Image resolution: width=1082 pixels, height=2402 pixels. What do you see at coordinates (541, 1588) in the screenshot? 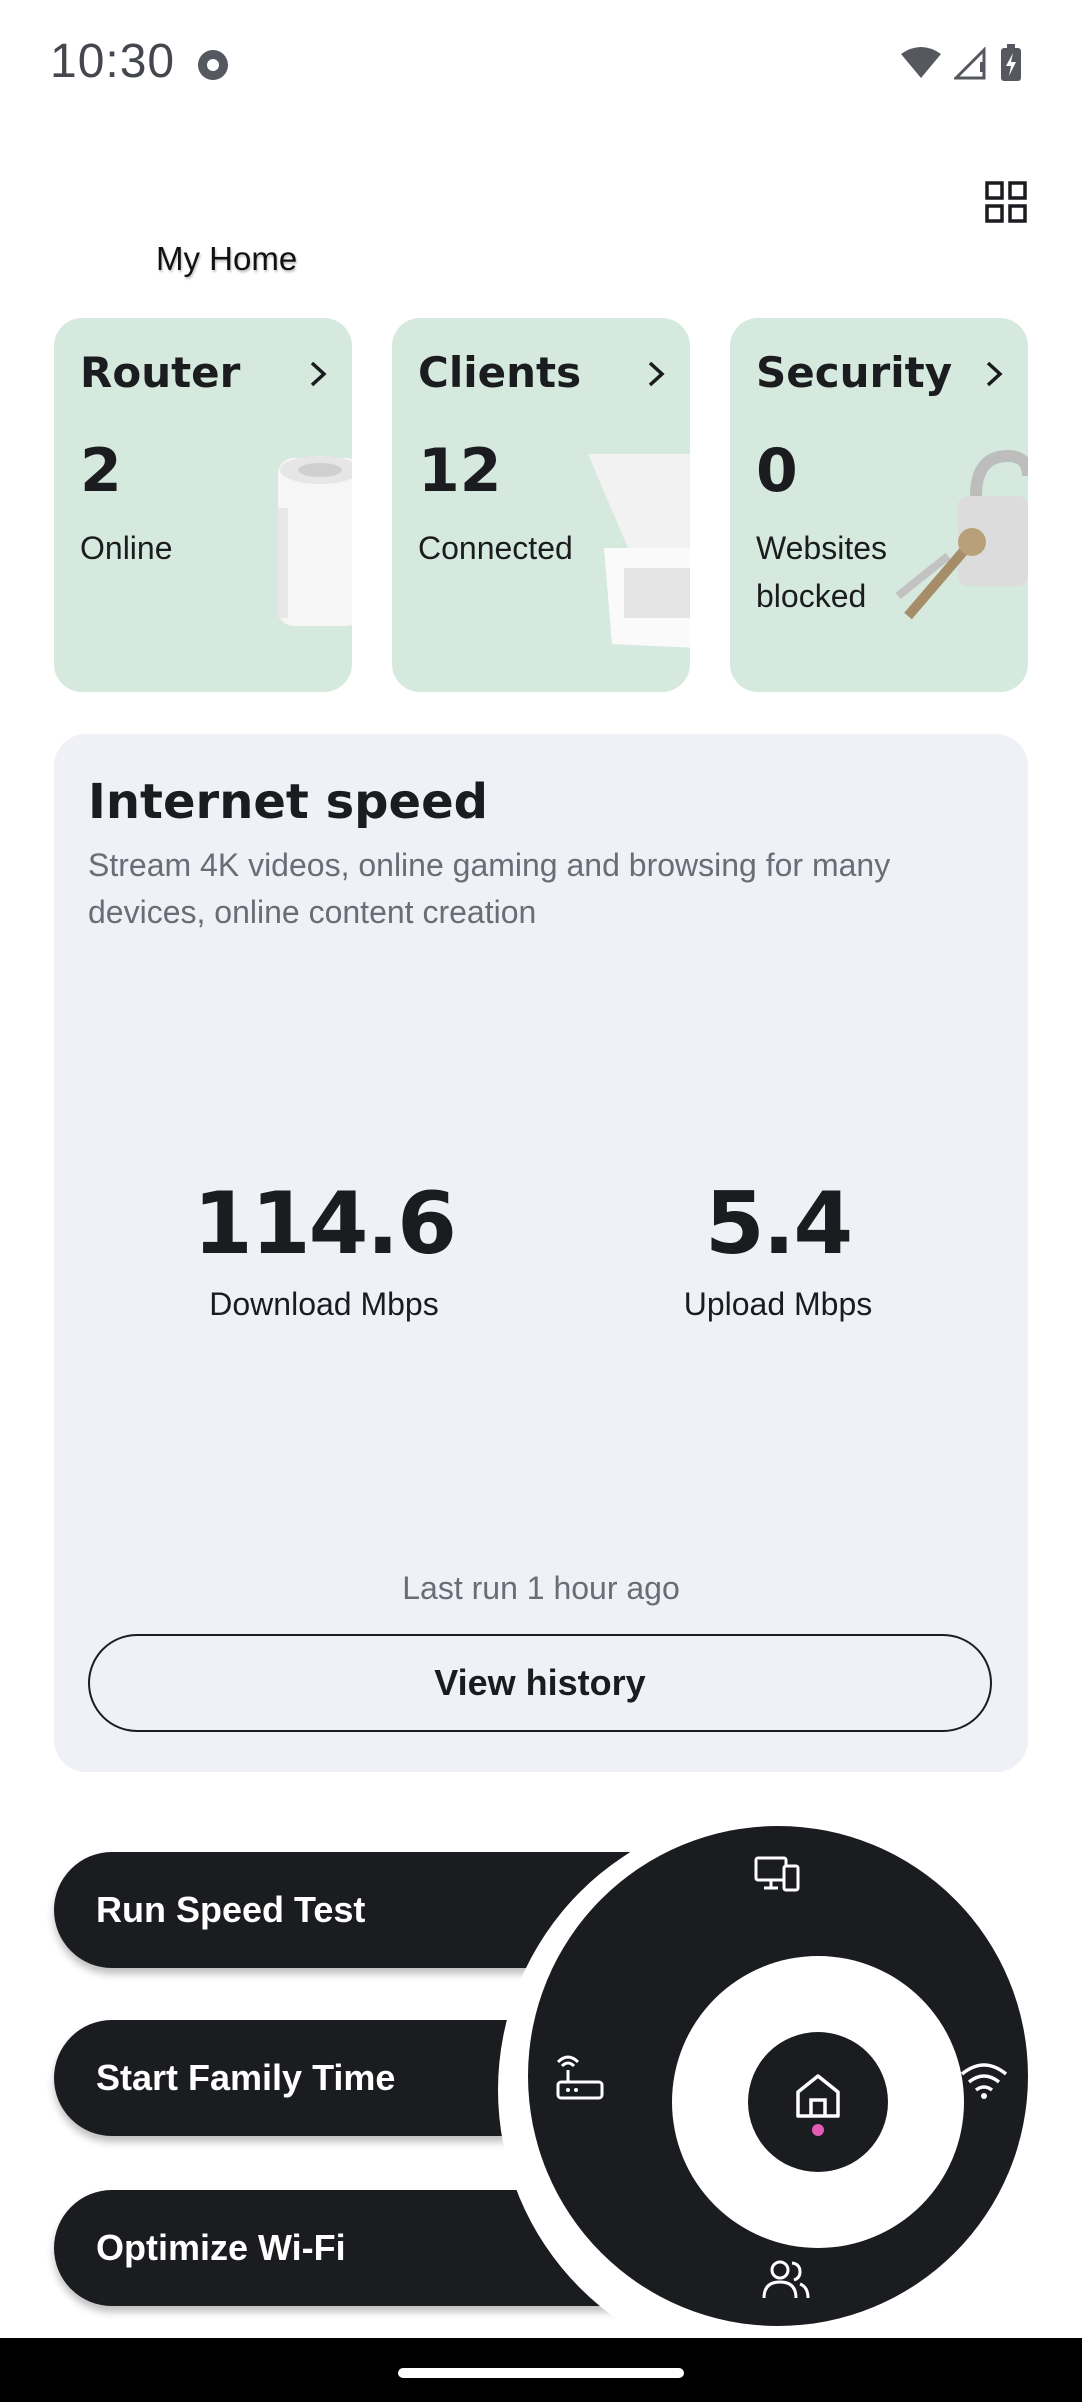
I see `last-run-text: Last run 1 hour ago` at bounding box center [541, 1588].